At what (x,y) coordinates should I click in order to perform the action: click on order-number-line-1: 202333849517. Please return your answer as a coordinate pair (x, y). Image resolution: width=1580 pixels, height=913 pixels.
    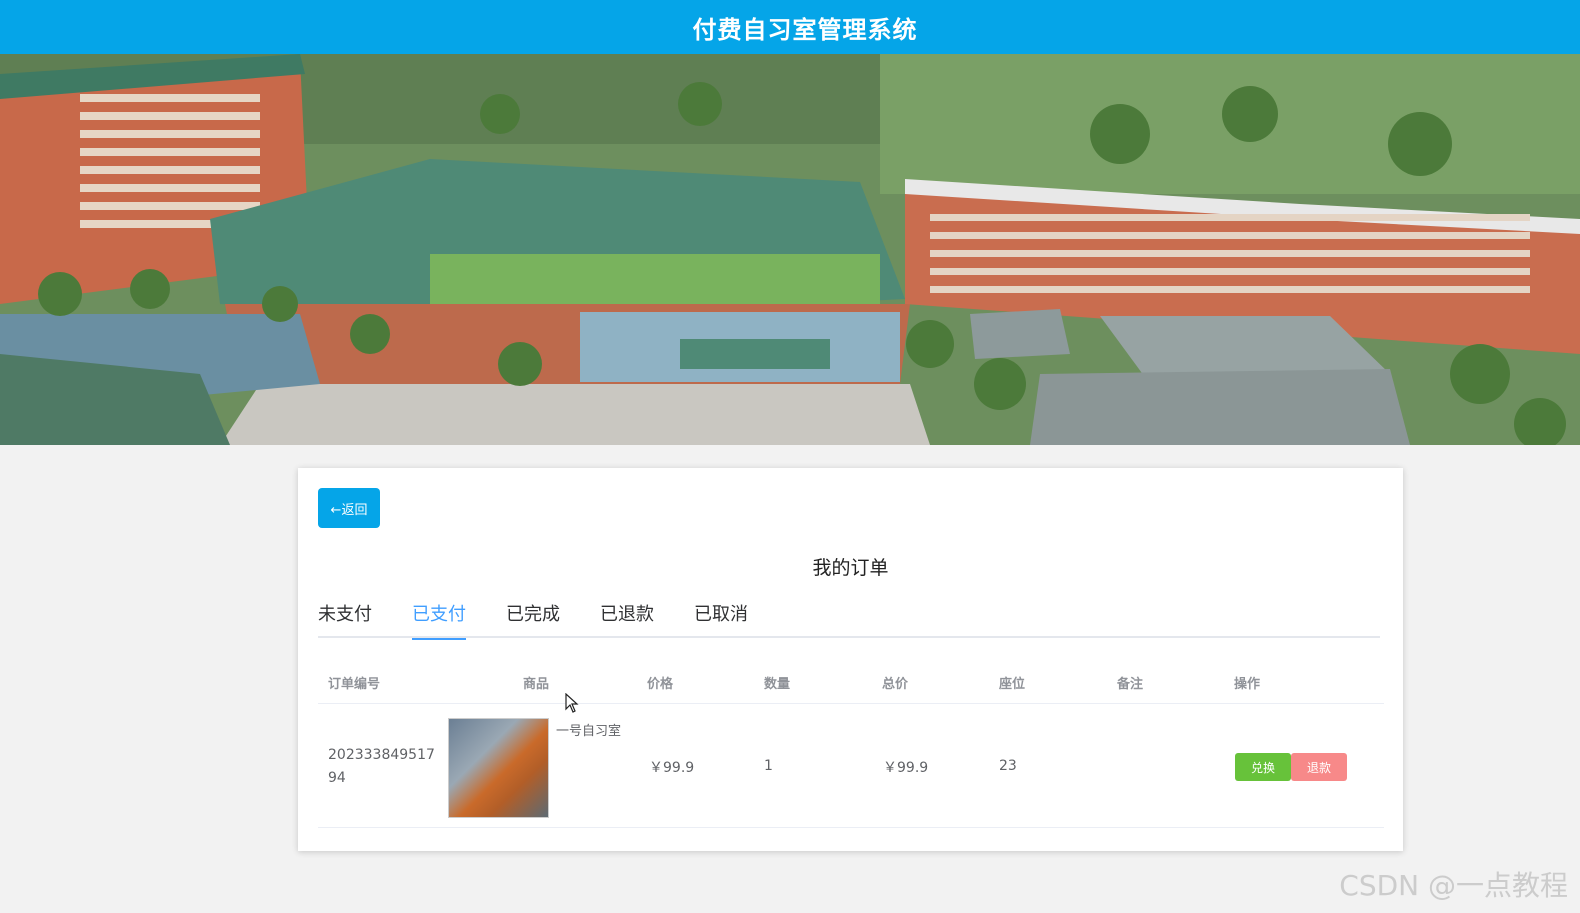
    Looking at the image, I should click on (381, 755).